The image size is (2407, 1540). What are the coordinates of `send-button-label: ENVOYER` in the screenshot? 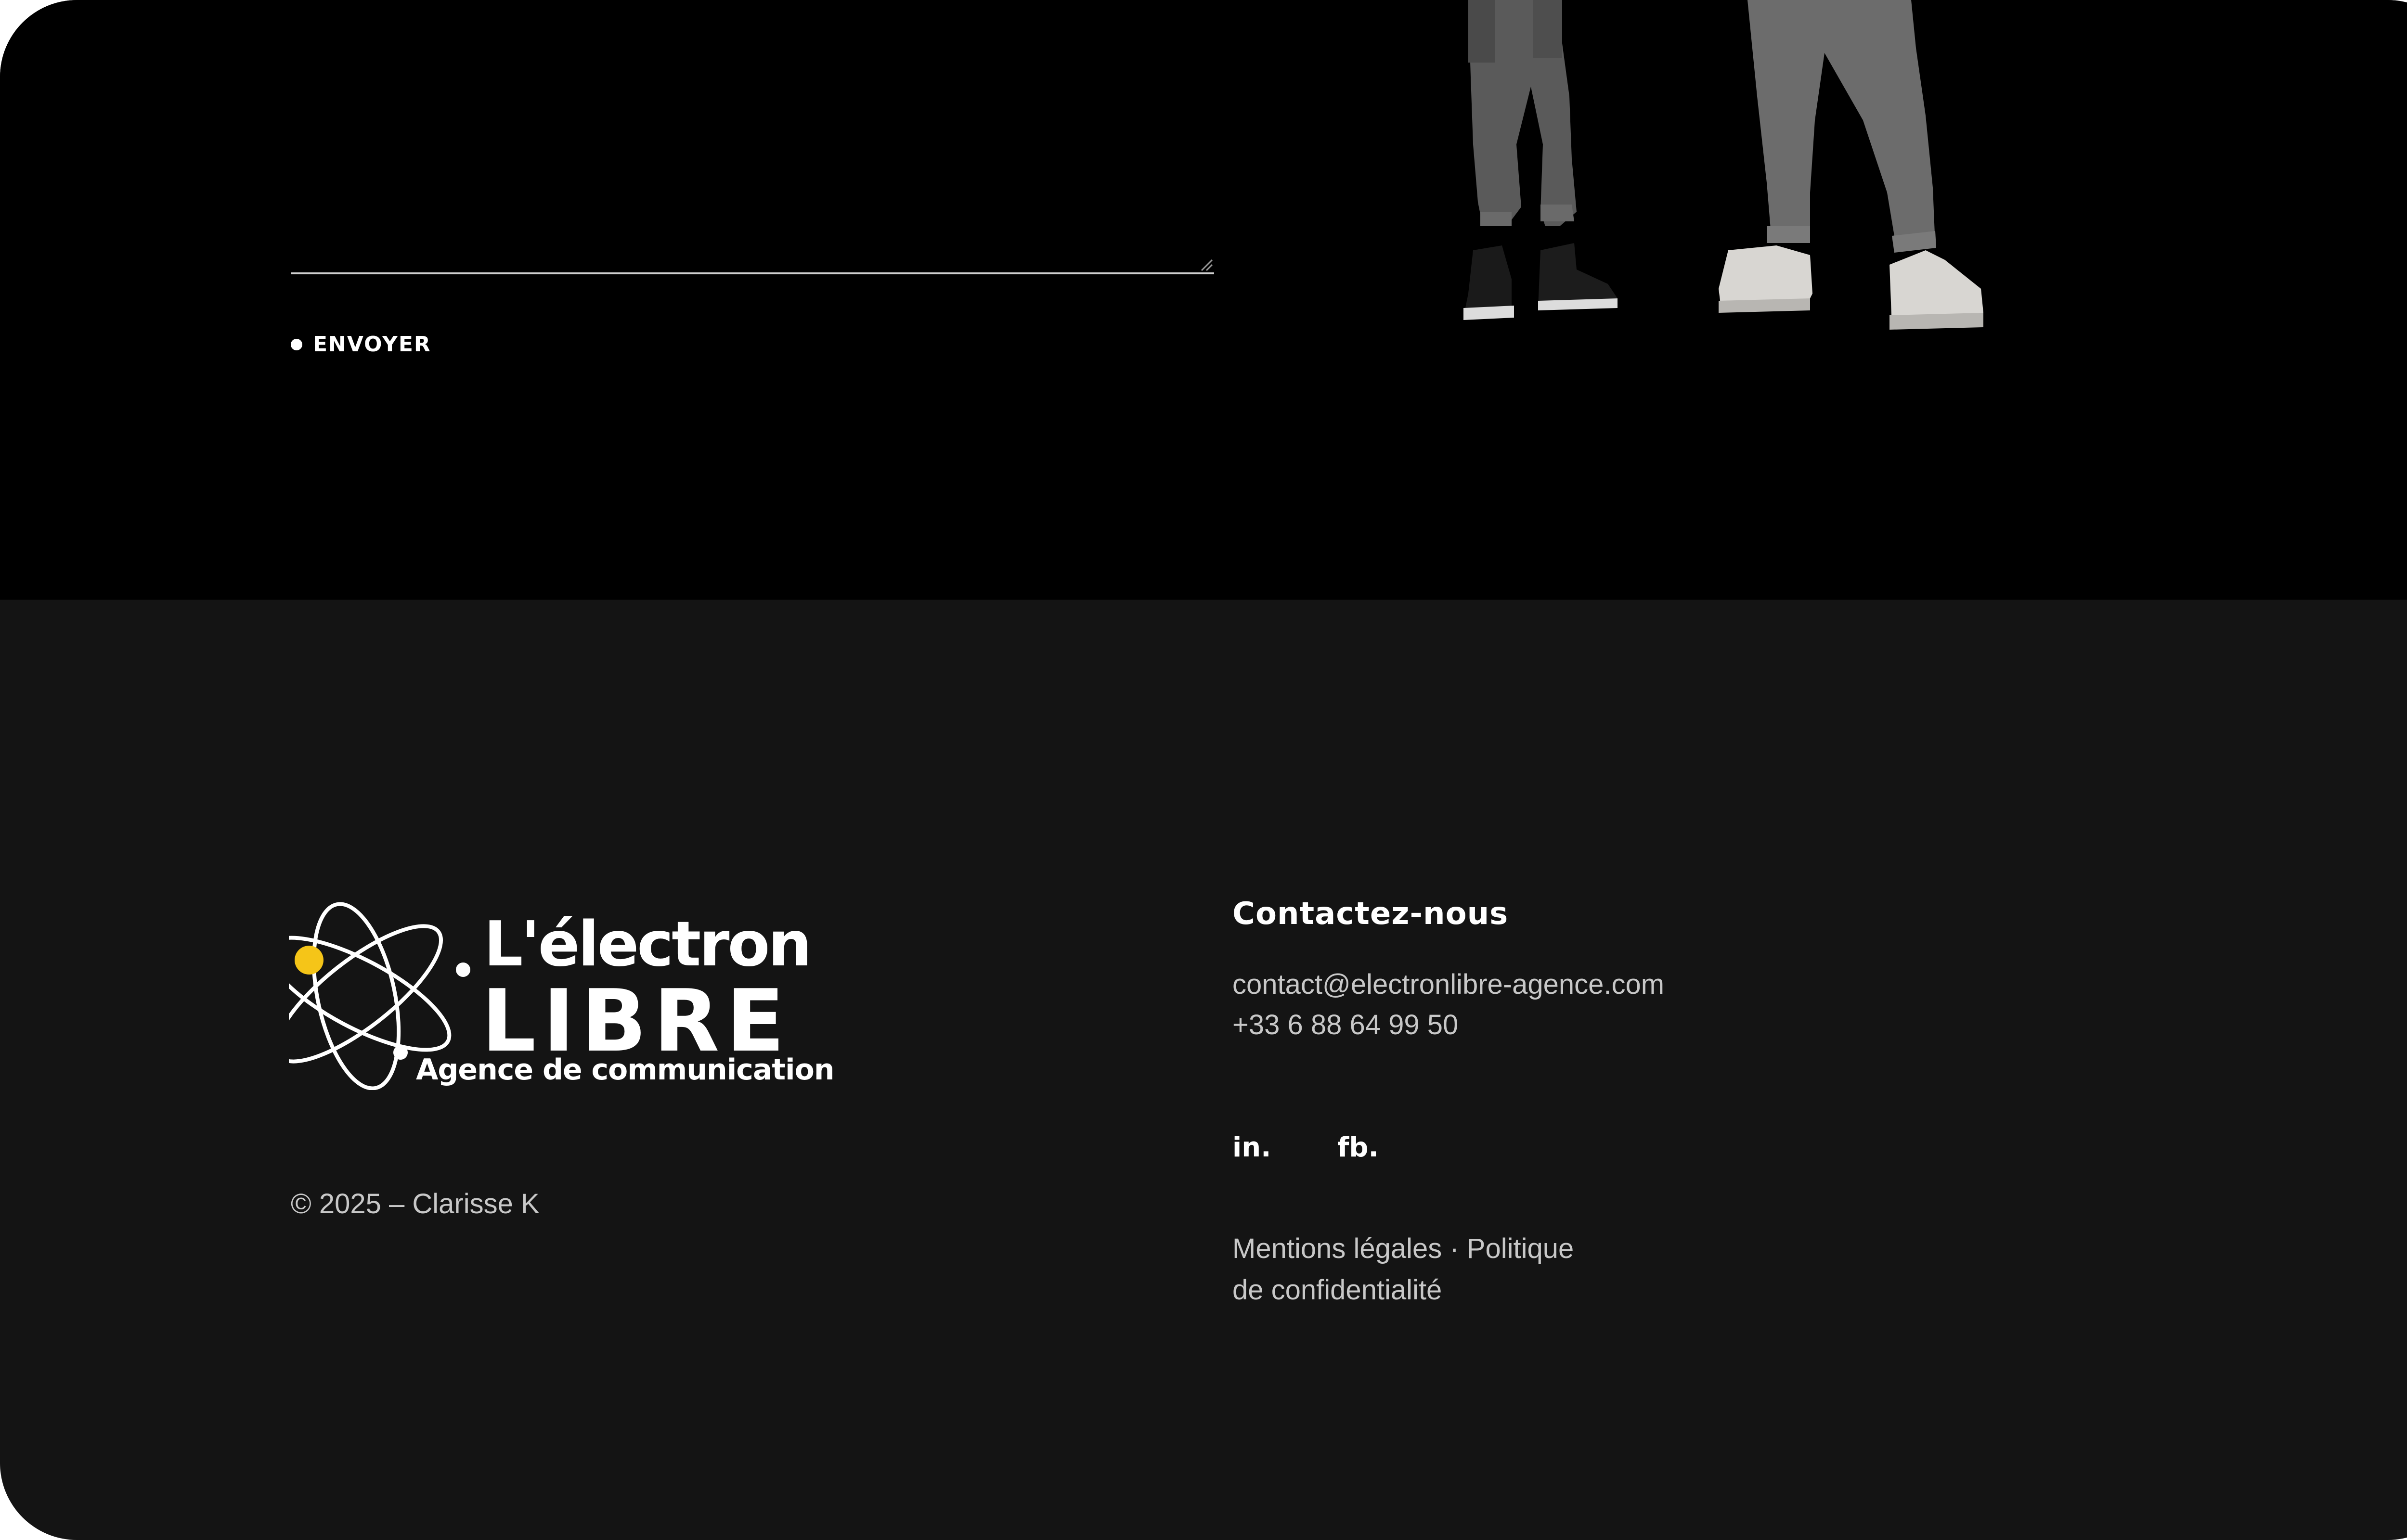 It's located at (372, 344).